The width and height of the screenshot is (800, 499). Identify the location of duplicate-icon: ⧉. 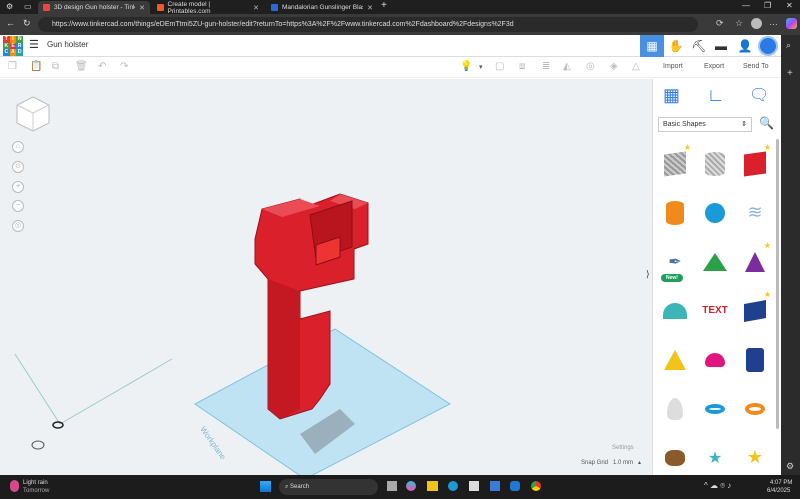
(55, 66).